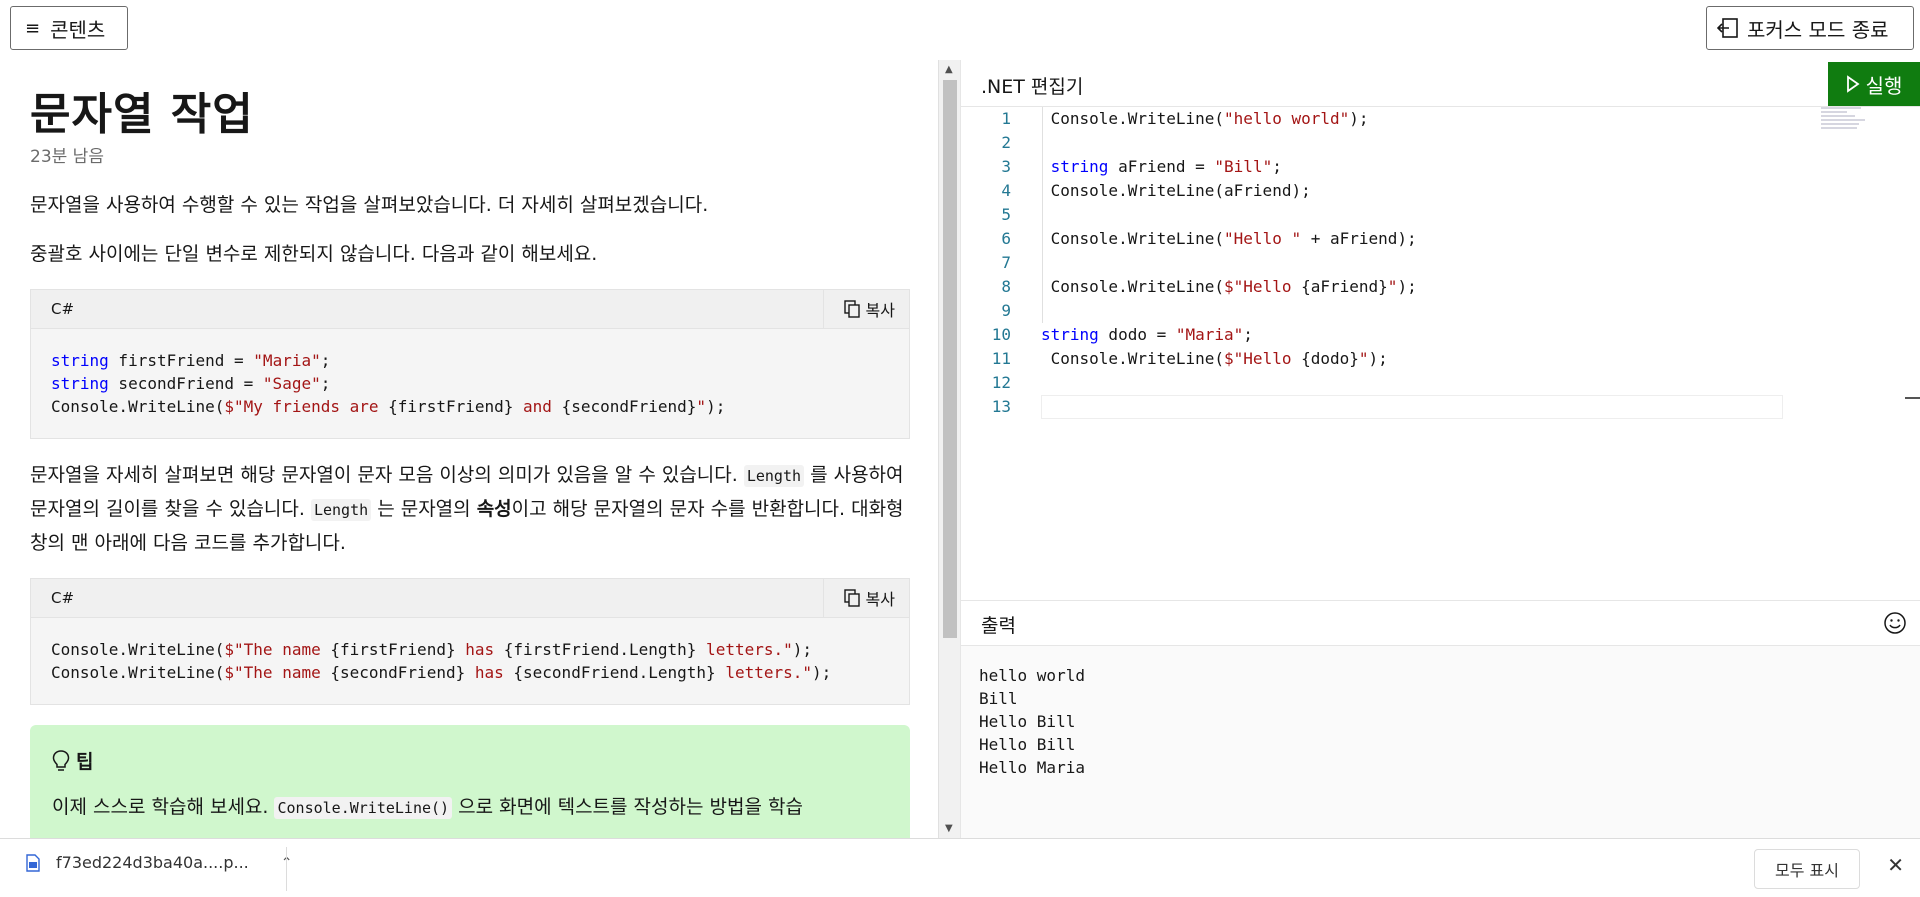 The height and width of the screenshot is (897, 1920). I want to click on download-bar: f73ed224d3ba40a....p... ⌃ 모두 표시 ✕, so click(960, 867).